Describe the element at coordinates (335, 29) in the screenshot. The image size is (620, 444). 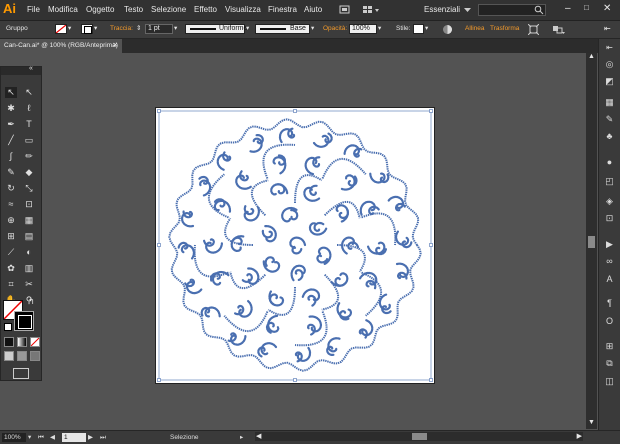
I see `opacity-label: Opacità:` at that location.